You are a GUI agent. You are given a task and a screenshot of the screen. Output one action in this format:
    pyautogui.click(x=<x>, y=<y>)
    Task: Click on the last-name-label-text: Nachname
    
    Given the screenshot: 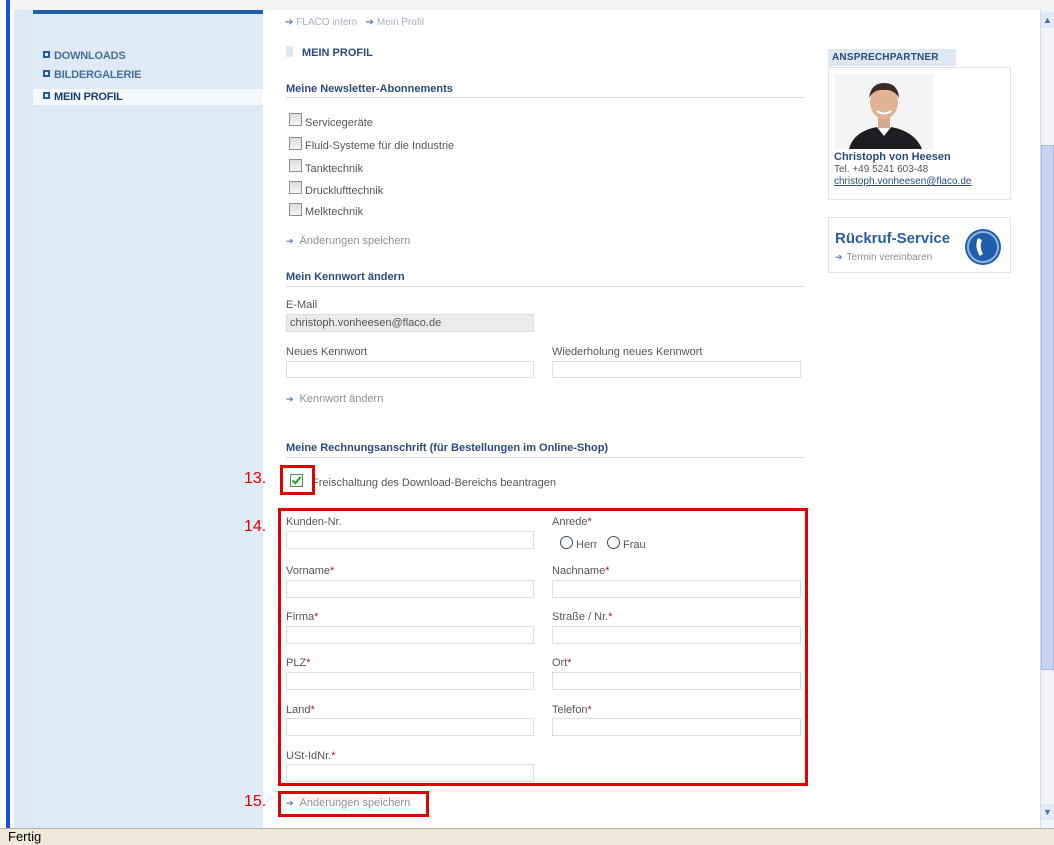 What is the action you would take?
    pyautogui.click(x=579, y=571)
    